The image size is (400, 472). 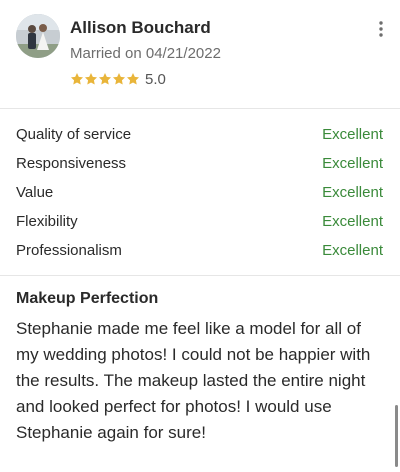 What do you see at coordinates (145, 53) in the screenshot?
I see `married-date: Married on 04/21/2022` at bounding box center [145, 53].